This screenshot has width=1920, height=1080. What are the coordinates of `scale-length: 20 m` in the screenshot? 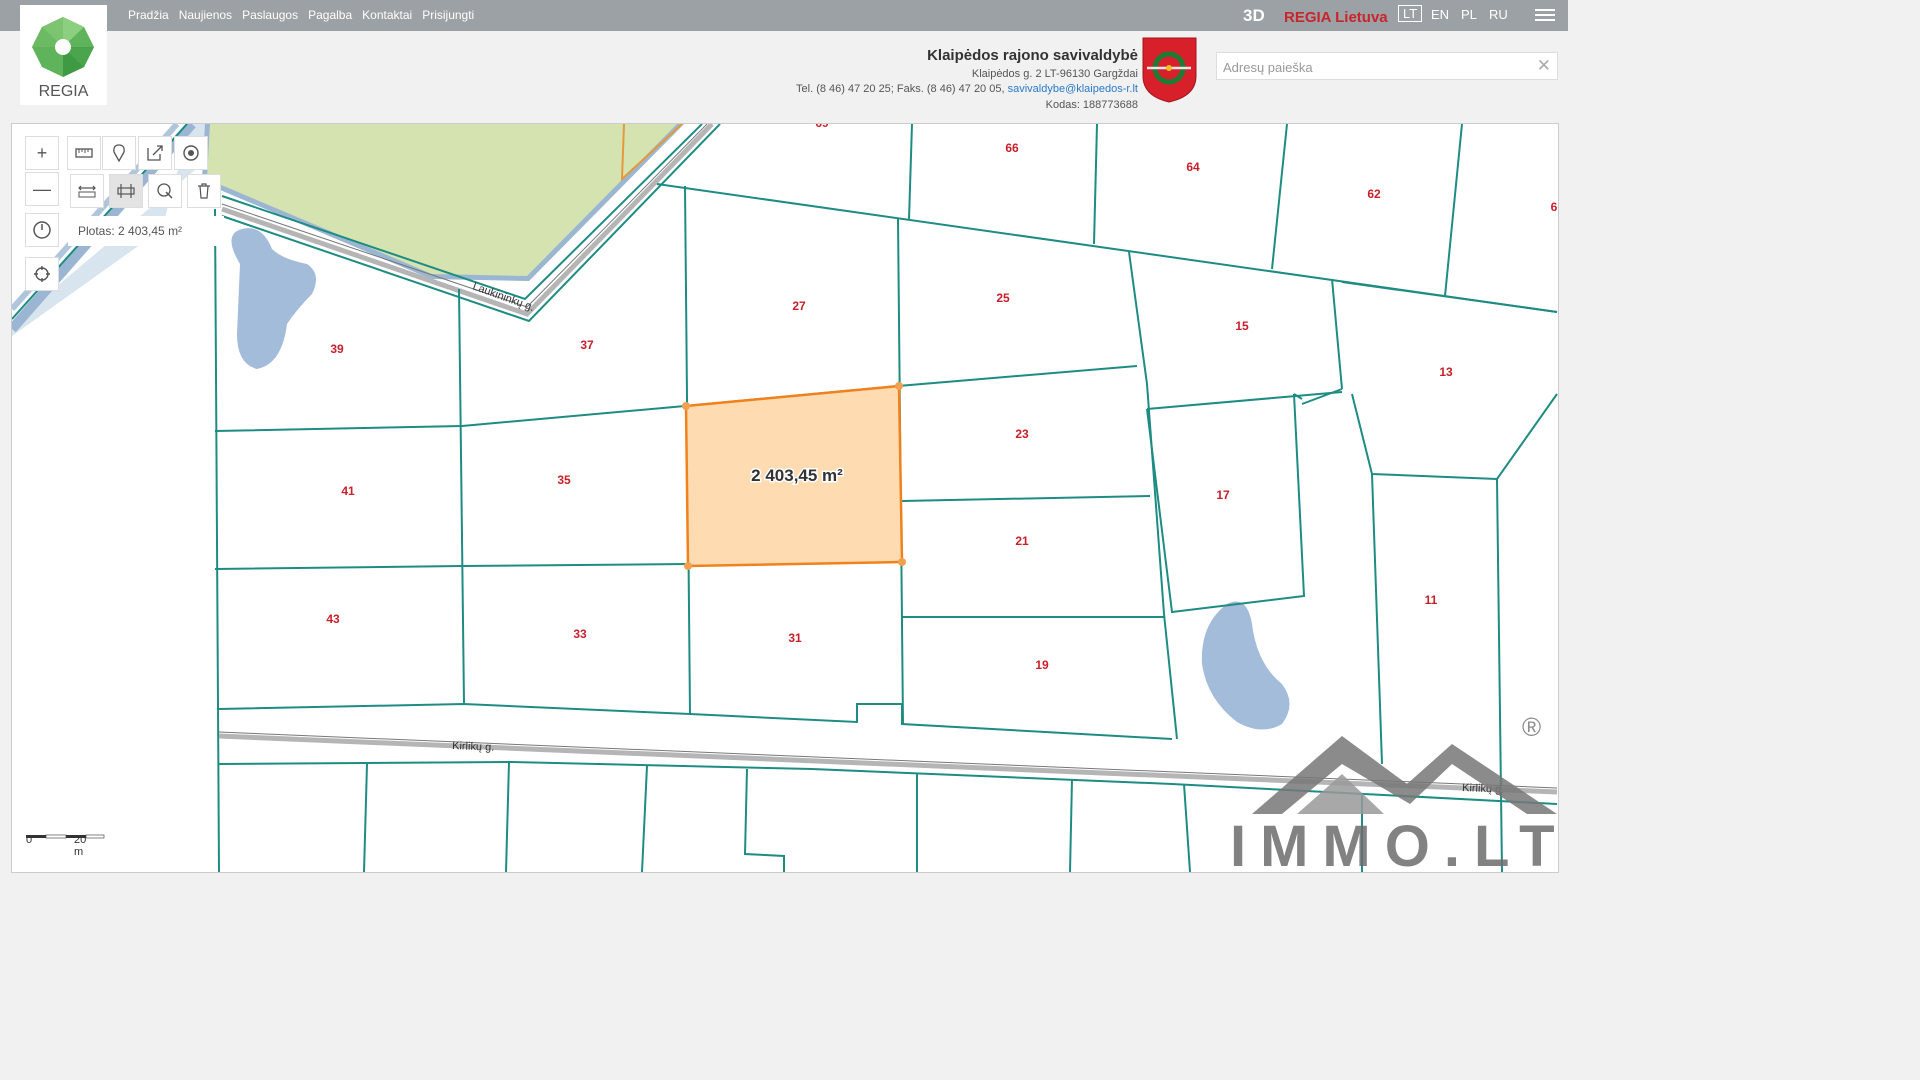 It's located at (80, 846).